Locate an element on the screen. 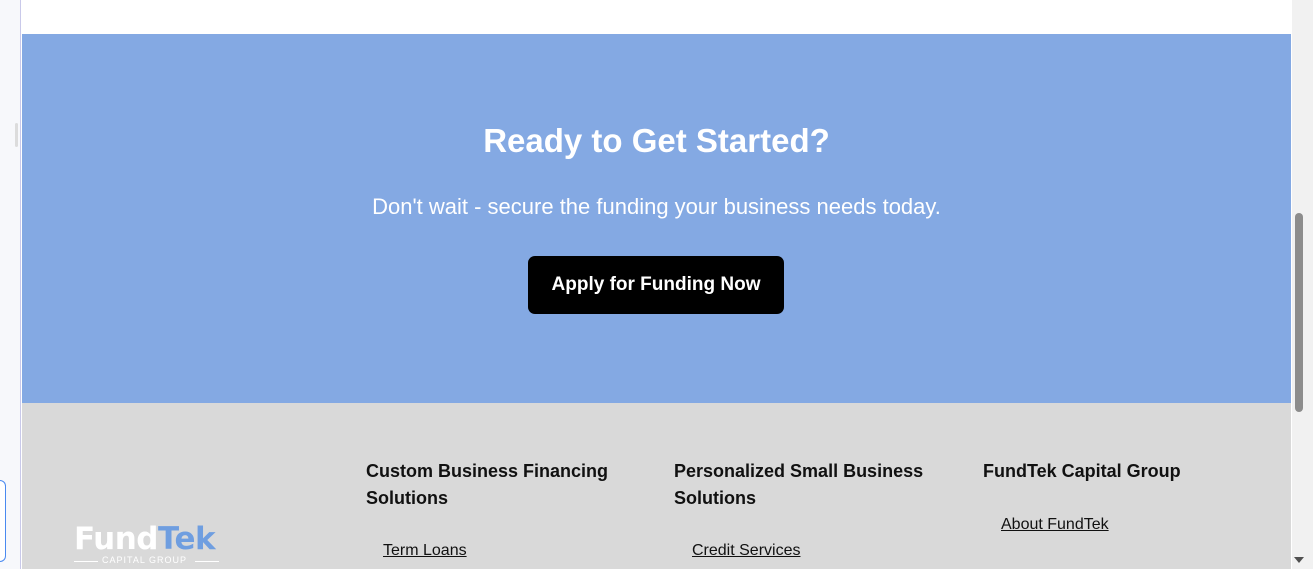 This screenshot has width=1313, height=569. logo-tagline: CAPITAL GROUP is located at coordinates (145, 560).